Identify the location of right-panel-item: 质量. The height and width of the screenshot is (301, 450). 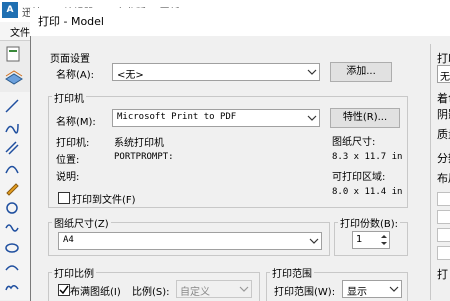
(443, 134).